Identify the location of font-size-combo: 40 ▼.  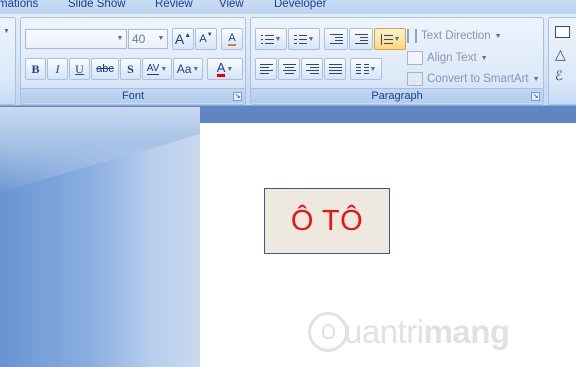
(148, 39).